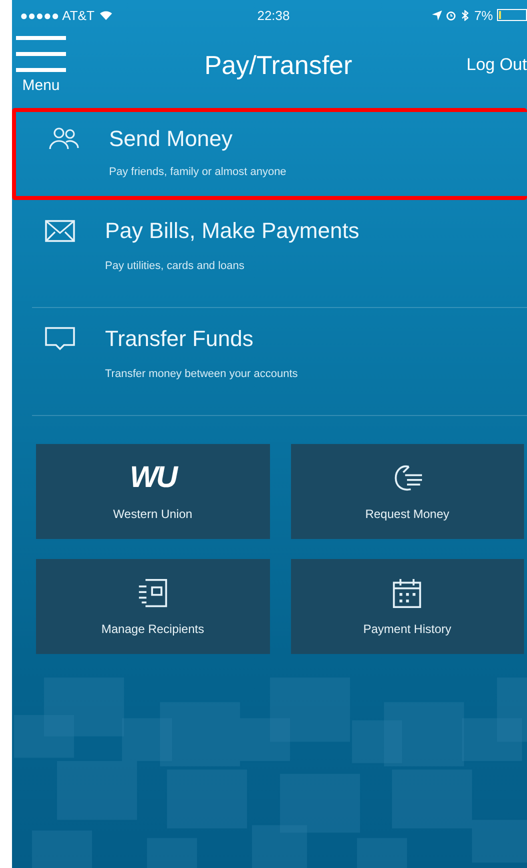 The width and height of the screenshot is (527, 868). What do you see at coordinates (57, 15) in the screenshot?
I see `carrier-label: ●●●●● AT&T` at bounding box center [57, 15].